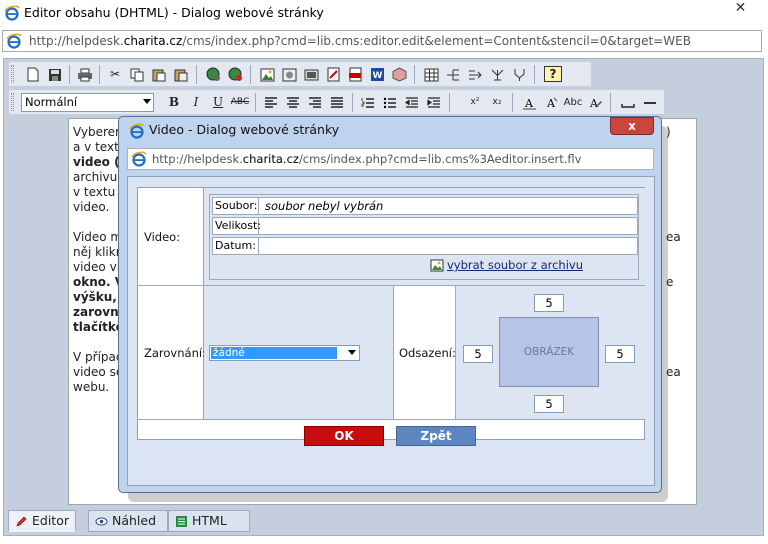 This screenshot has height=544, width=768. What do you see at coordinates (42, 521) in the screenshot?
I see `tab-editor: Editor` at bounding box center [42, 521].